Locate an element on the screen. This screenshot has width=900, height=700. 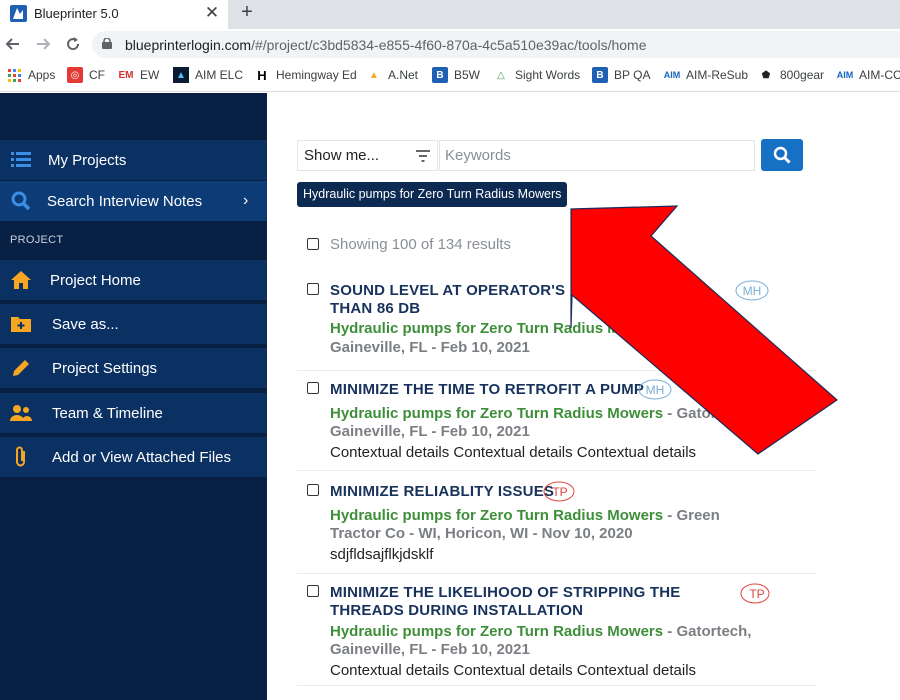
tab-close-icon: ✕ is located at coordinates (212, 13).